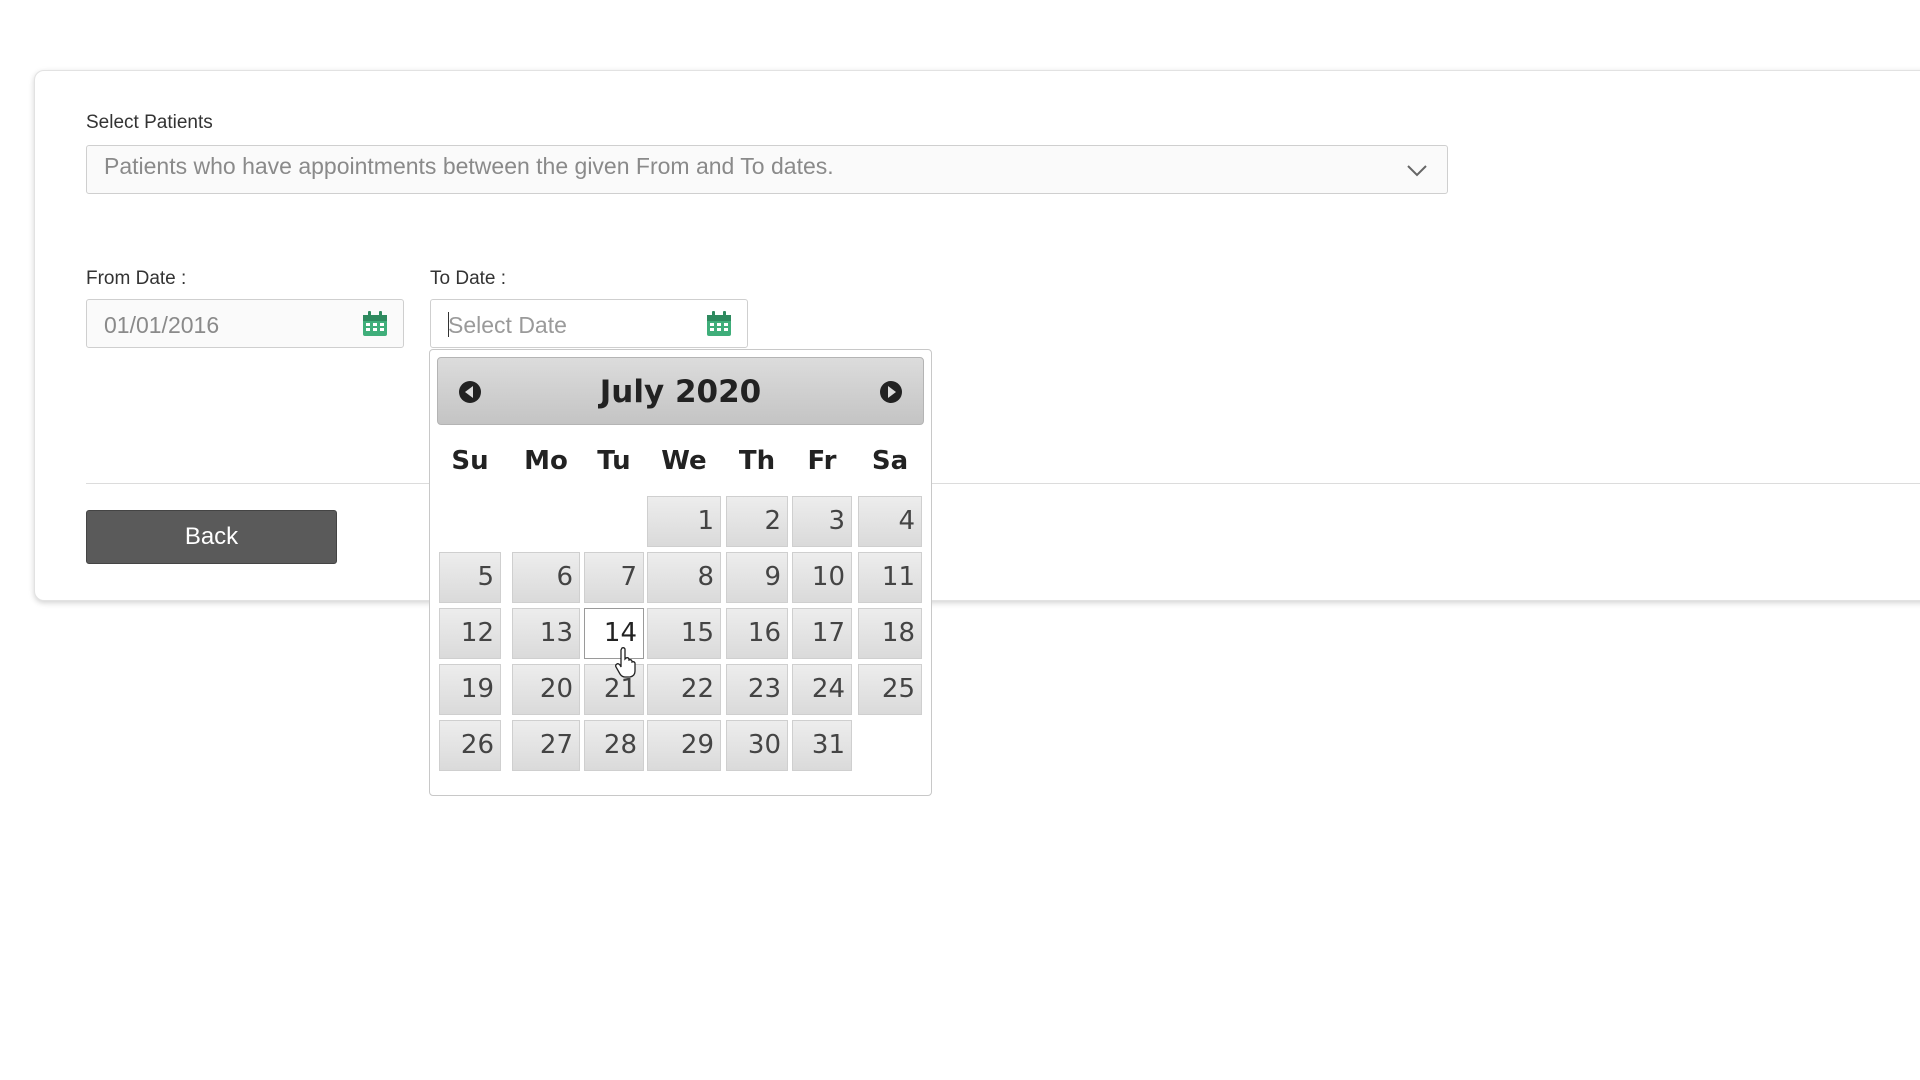  What do you see at coordinates (614, 577) in the screenshot?
I see `day-cell-7: 7` at bounding box center [614, 577].